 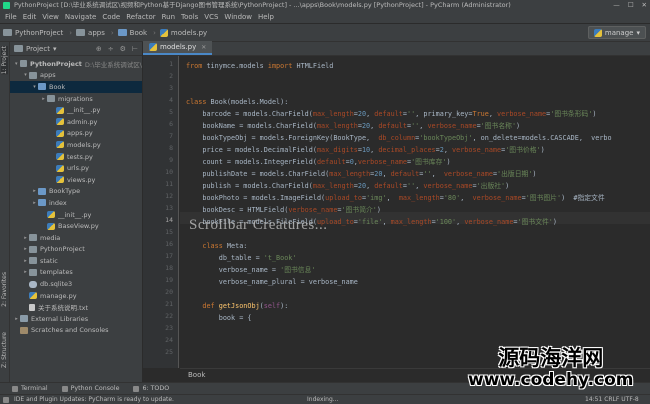 What do you see at coordinates (156, 388) in the screenshot?
I see `tool-tab-label: 6: TODO` at bounding box center [156, 388].